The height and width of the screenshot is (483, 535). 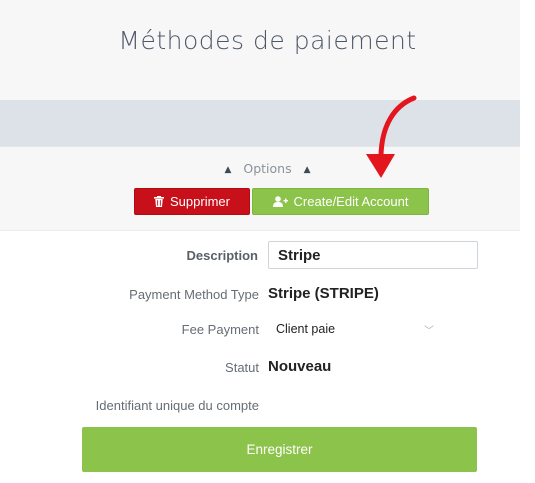 I want to click on header-bar, so click(x=260, y=123).